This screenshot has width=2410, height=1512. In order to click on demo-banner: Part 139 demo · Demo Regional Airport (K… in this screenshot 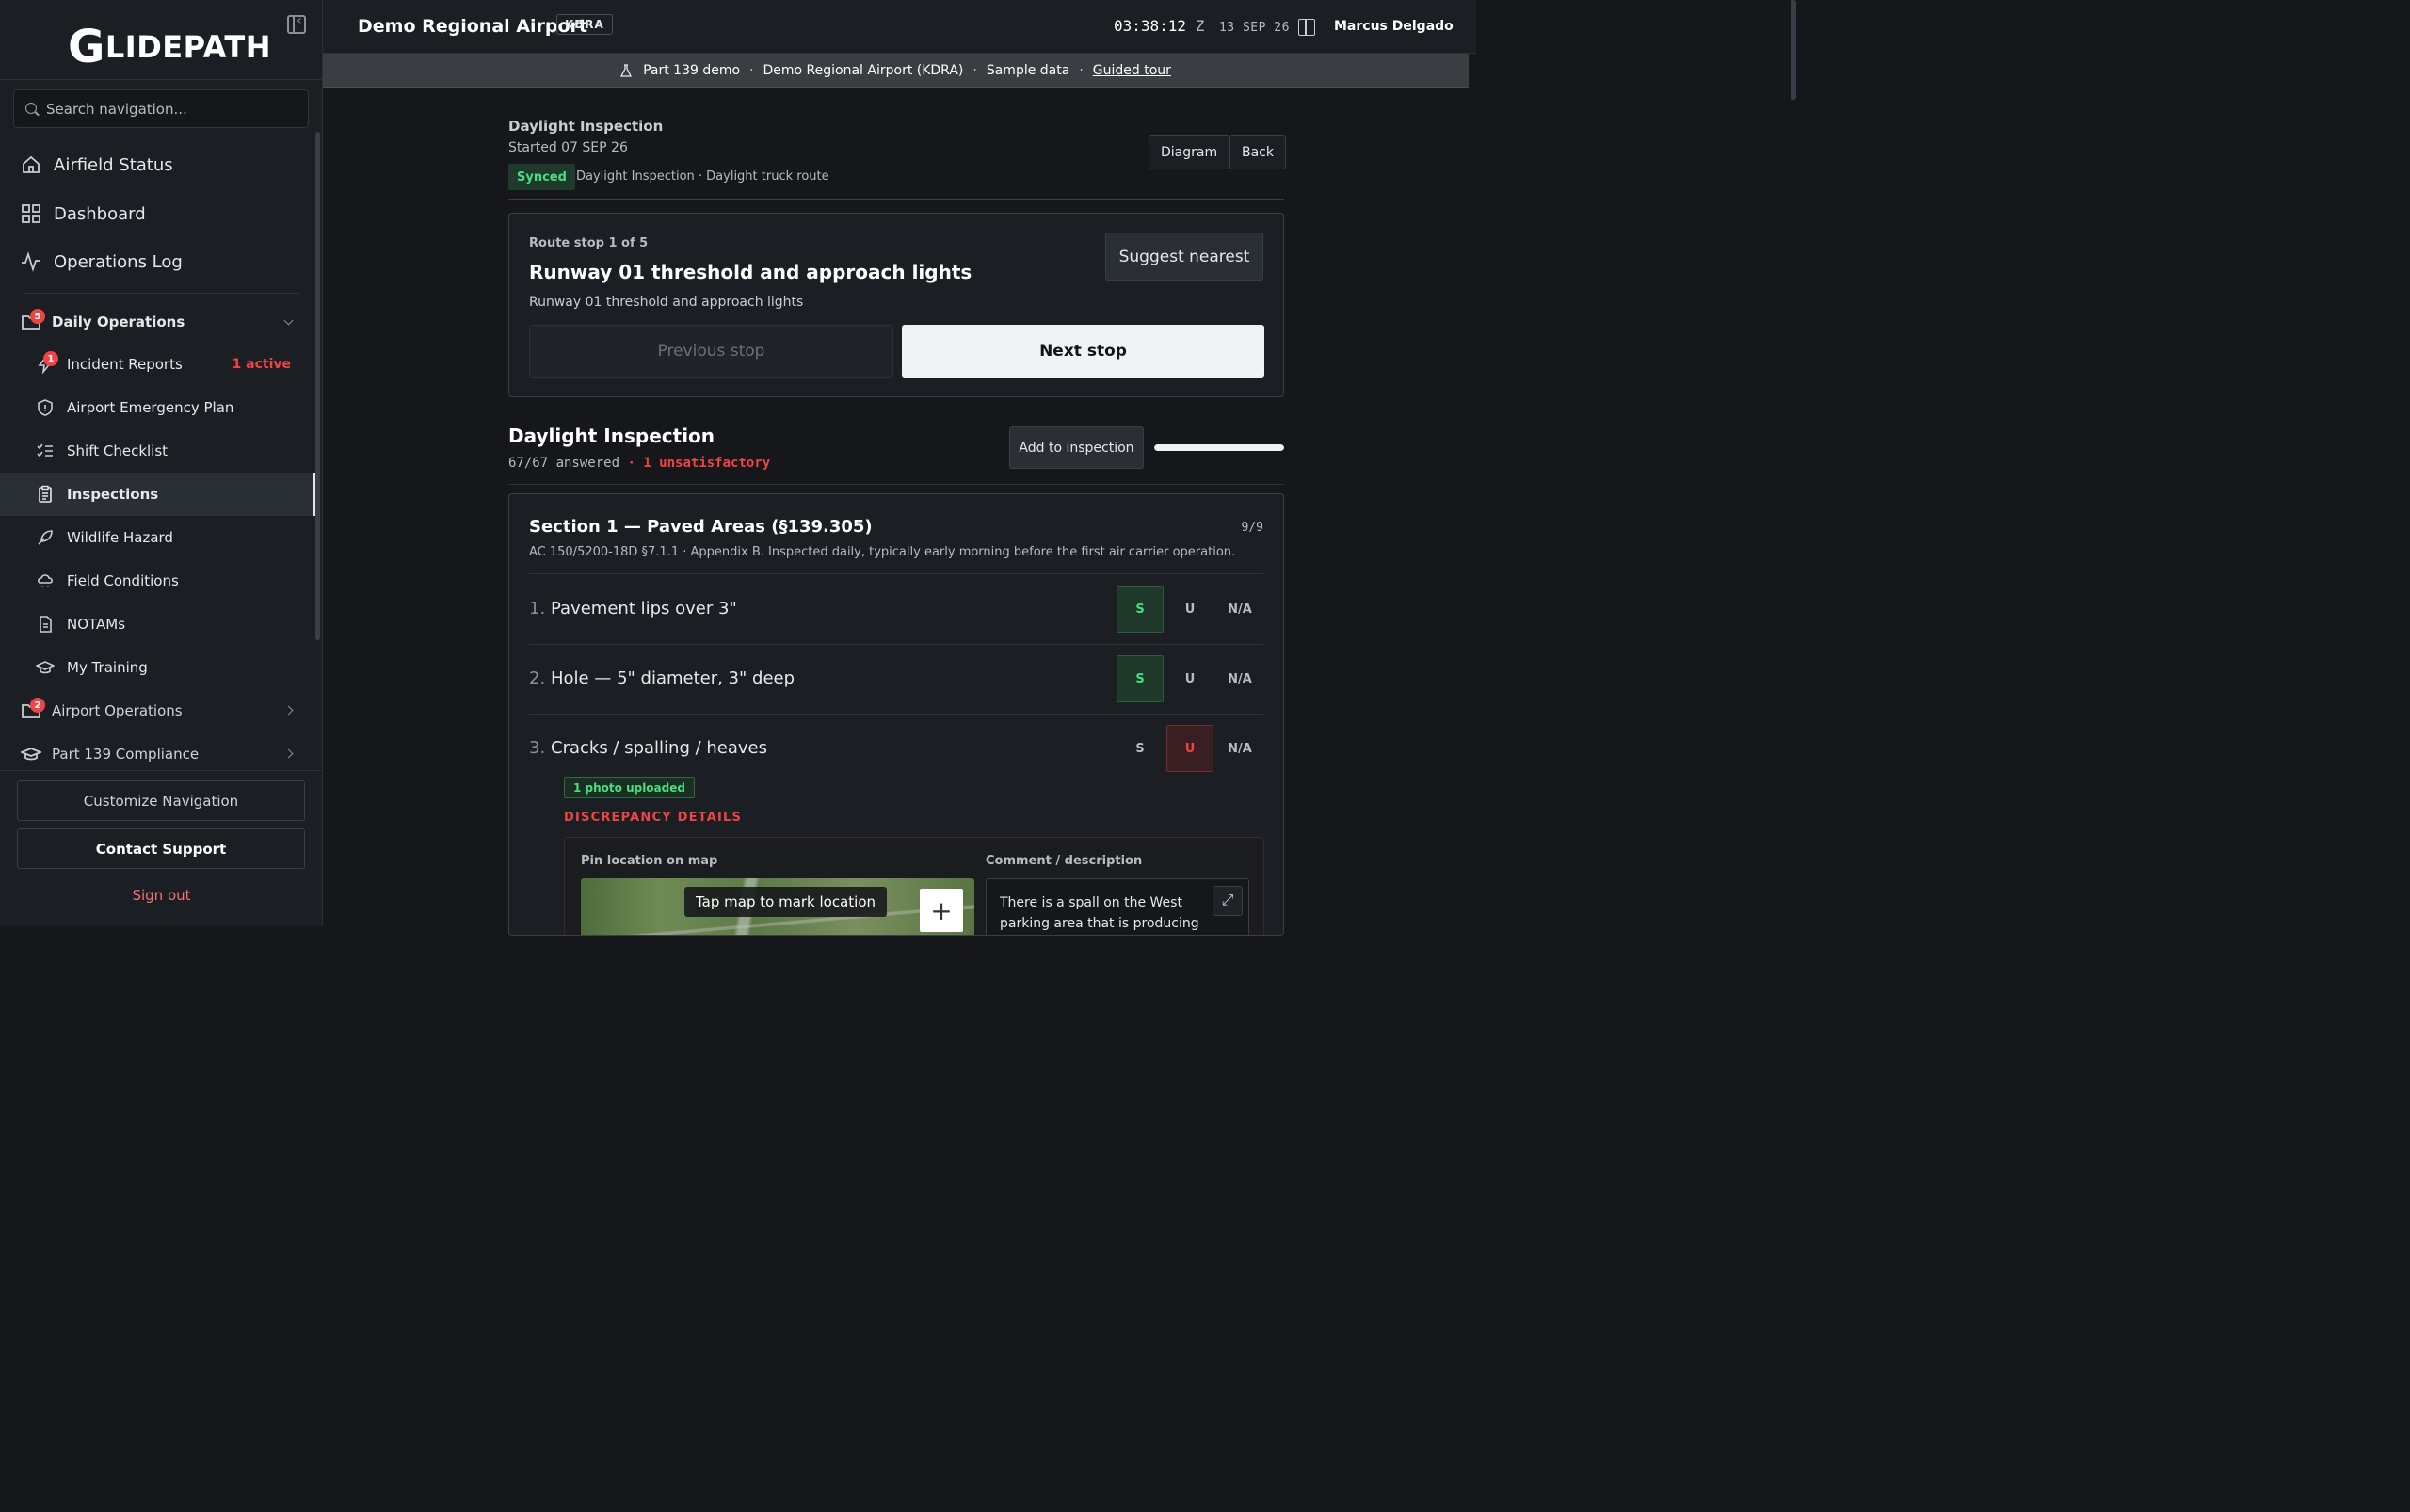, I will do `click(896, 71)`.